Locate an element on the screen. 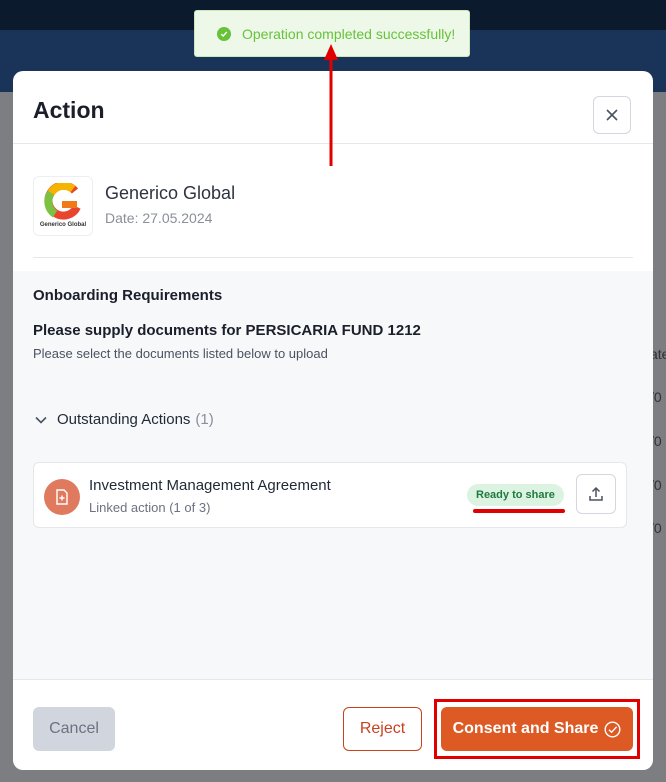  upload-button is located at coordinates (596, 494).